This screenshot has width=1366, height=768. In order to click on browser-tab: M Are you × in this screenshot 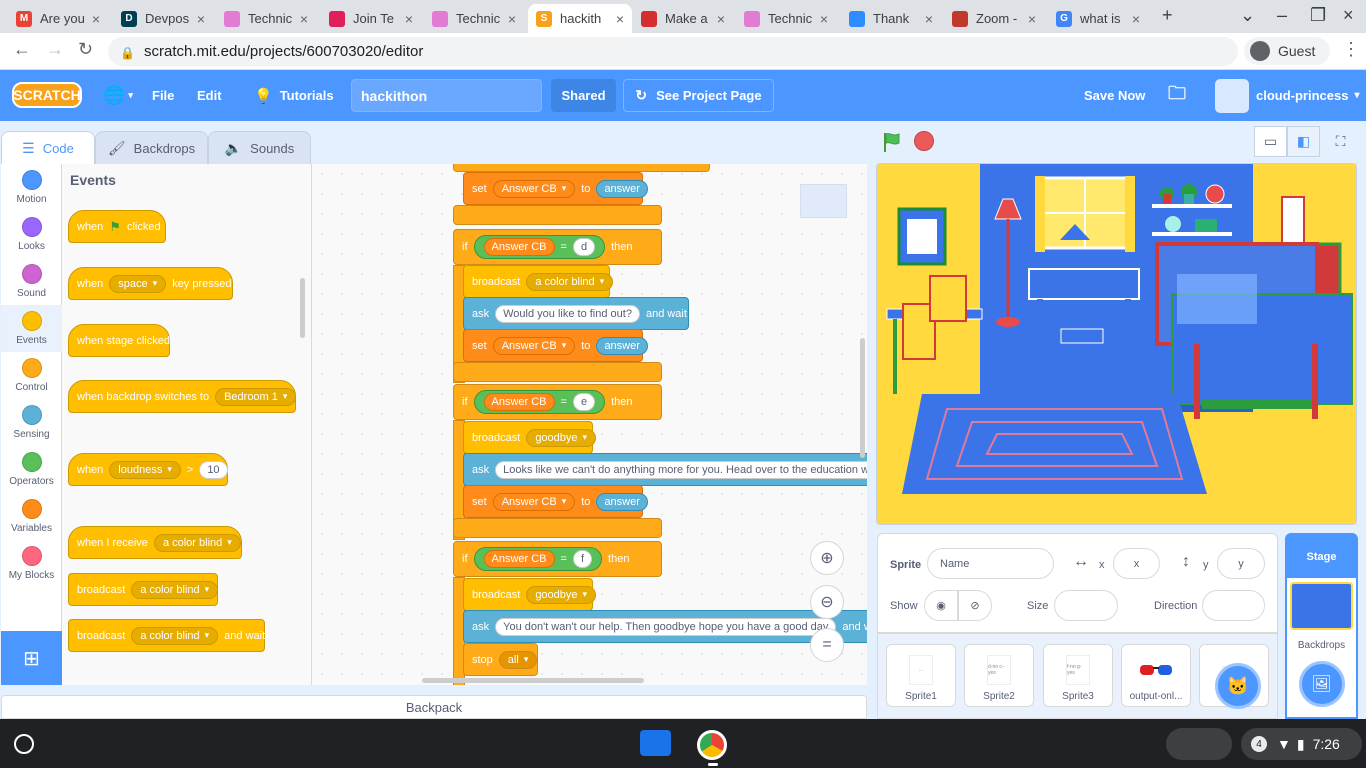, I will do `click(58, 18)`.